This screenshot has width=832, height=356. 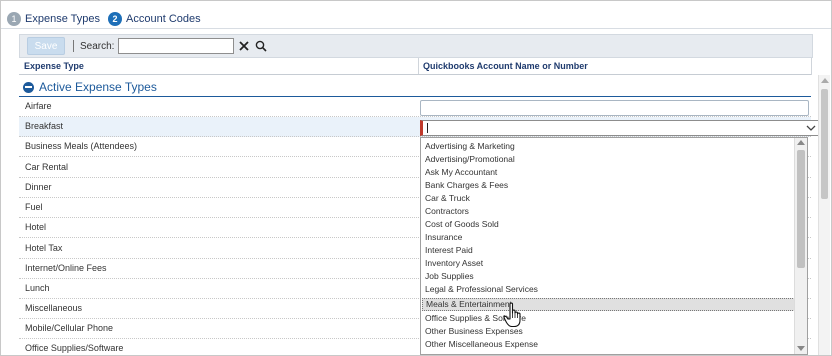 What do you see at coordinates (63, 19) in the screenshot?
I see `step-label: Expense Types` at bounding box center [63, 19].